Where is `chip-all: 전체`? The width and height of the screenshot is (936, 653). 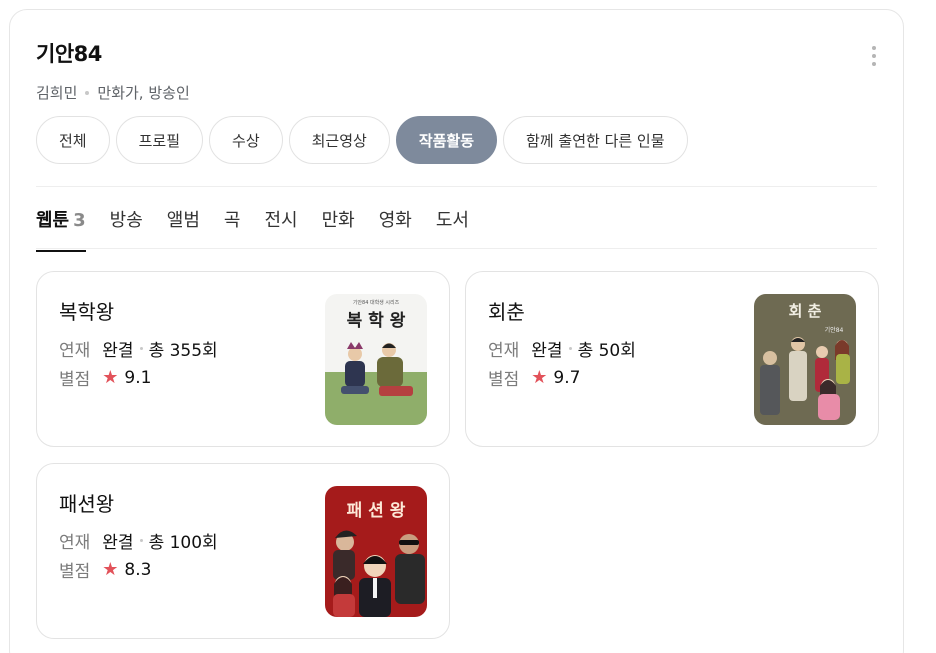
chip-all: 전체 is located at coordinates (73, 140).